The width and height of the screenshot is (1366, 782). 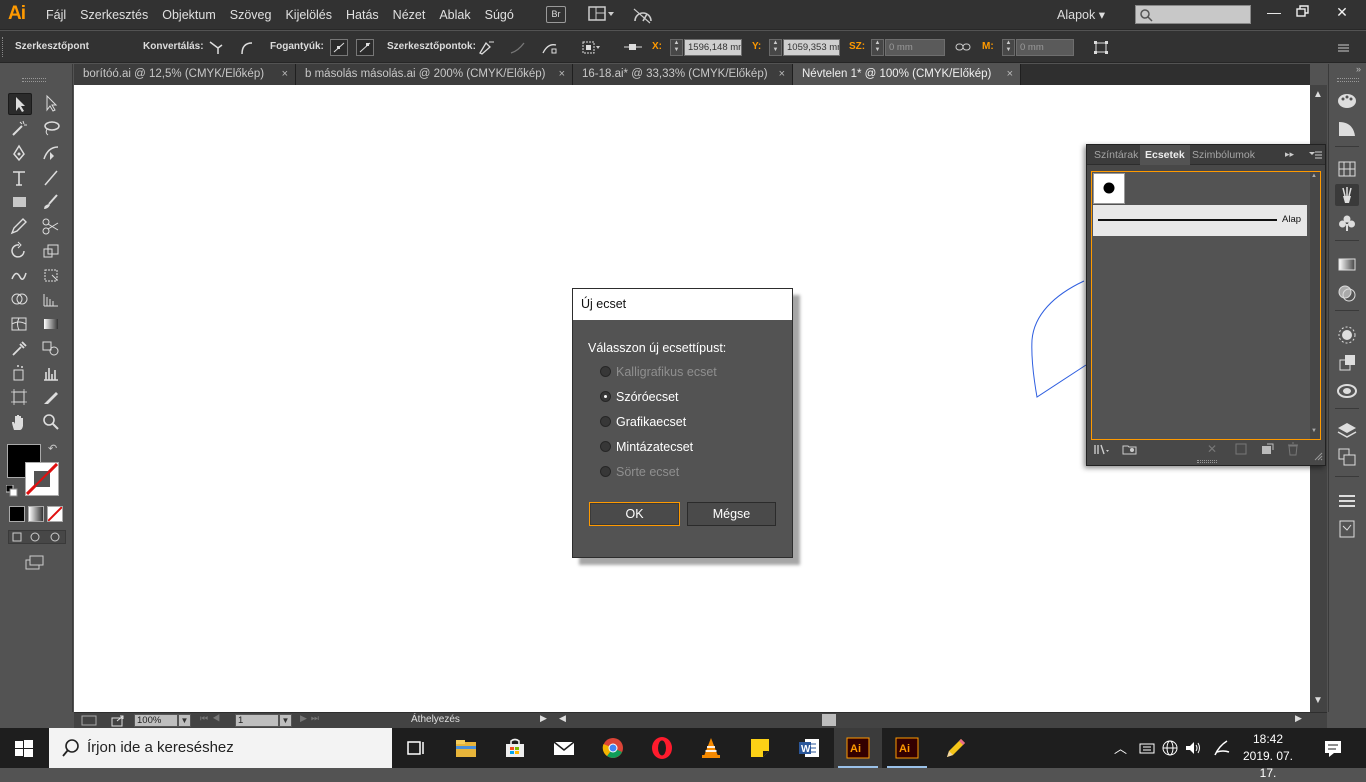 What do you see at coordinates (1268, 756) in the screenshot?
I see `system-clock: 18:42 2019. 07. 17.` at bounding box center [1268, 756].